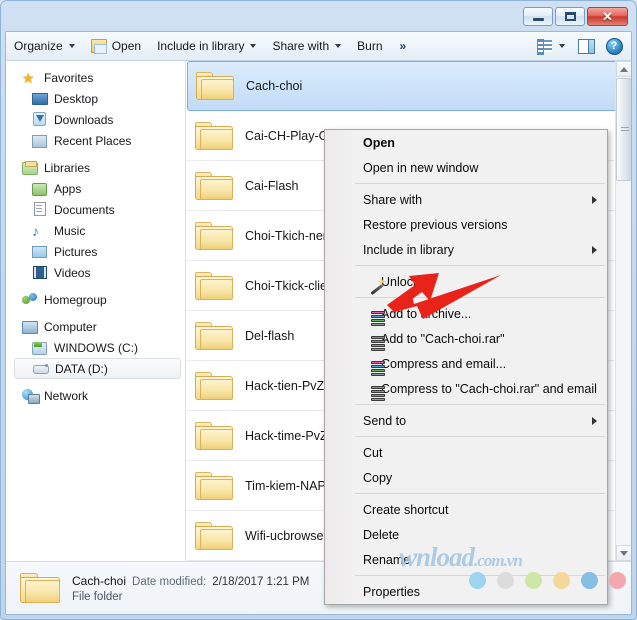 The image size is (637, 620). I want to click on context-menu-item-add-to-cach-choi-rar: Add to "Cach-choi.rar", so click(466, 338).